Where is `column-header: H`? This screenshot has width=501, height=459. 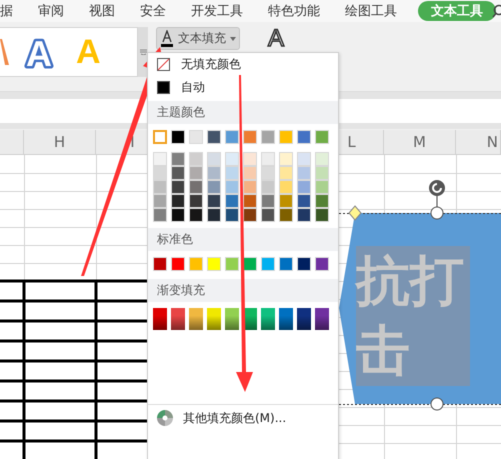
column-header: H is located at coordinates (60, 142).